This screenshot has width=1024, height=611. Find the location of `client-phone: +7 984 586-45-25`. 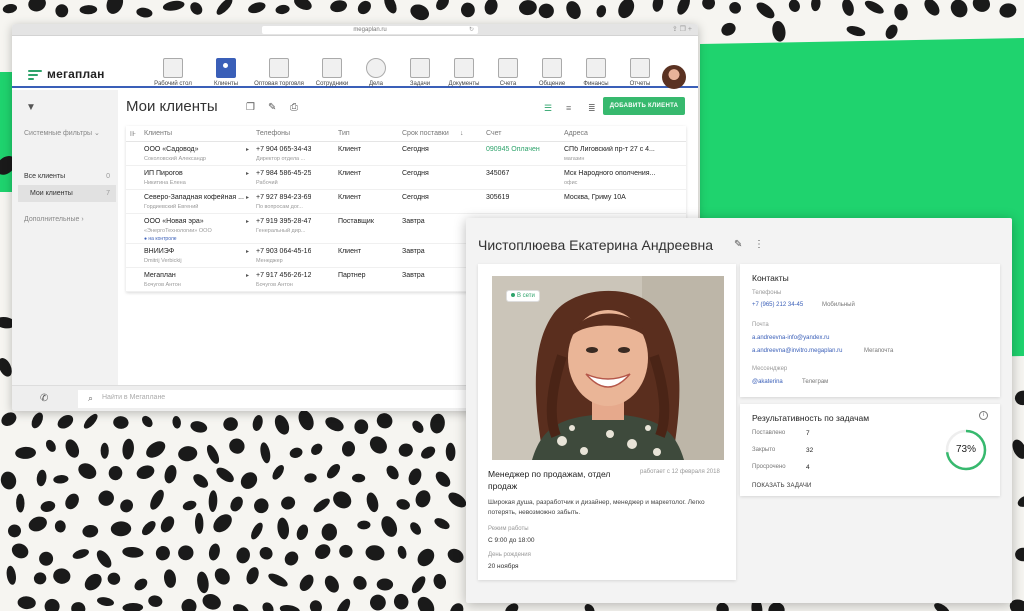

client-phone: +7 984 586-45-25 is located at coordinates (283, 173).